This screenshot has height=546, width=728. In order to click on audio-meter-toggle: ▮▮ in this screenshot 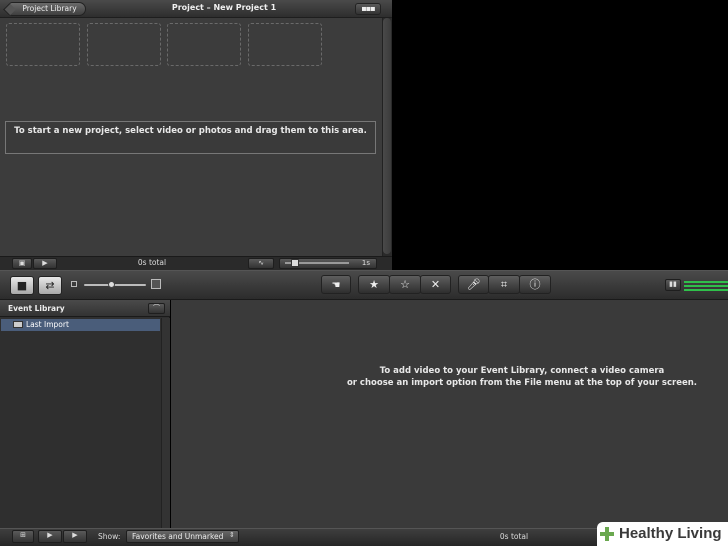, I will do `click(673, 285)`.